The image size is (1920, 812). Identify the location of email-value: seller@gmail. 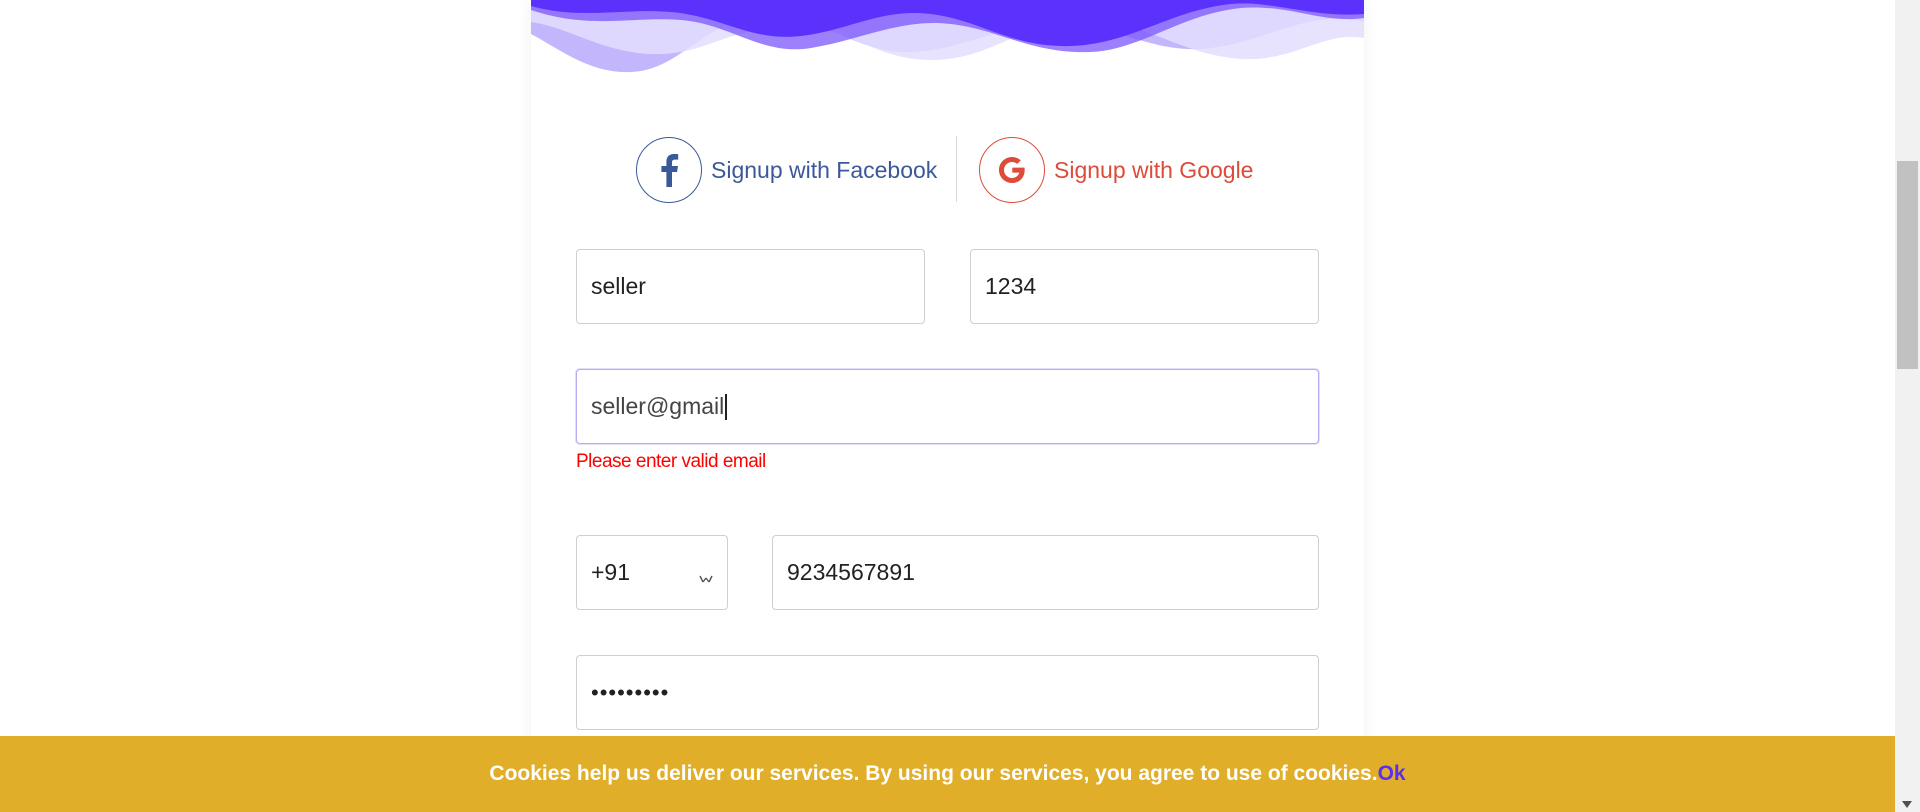
(658, 406).